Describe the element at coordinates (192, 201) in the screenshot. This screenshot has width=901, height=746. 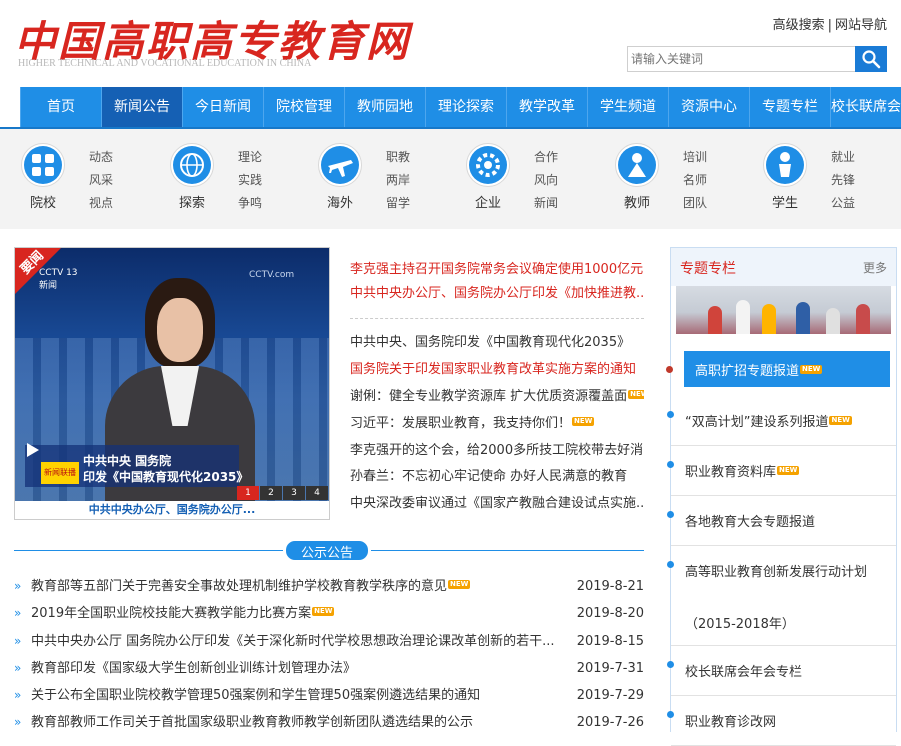
I see `category-name: 探索` at that location.